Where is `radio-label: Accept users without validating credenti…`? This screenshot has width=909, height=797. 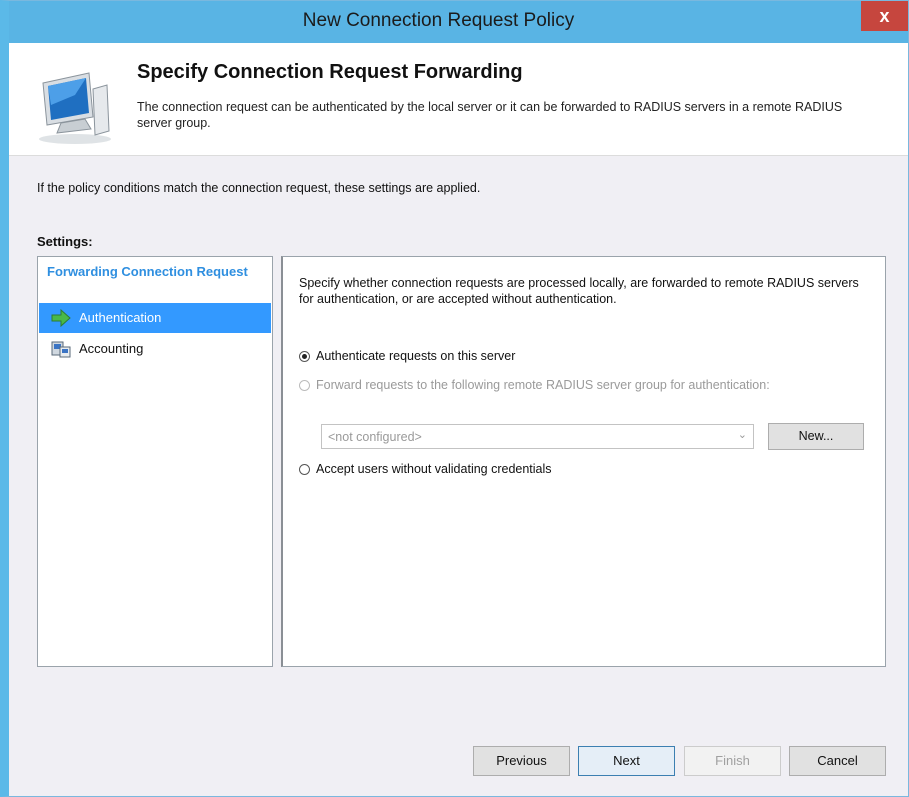
radio-label: Accept users without validating credenti… is located at coordinates (434, 469).